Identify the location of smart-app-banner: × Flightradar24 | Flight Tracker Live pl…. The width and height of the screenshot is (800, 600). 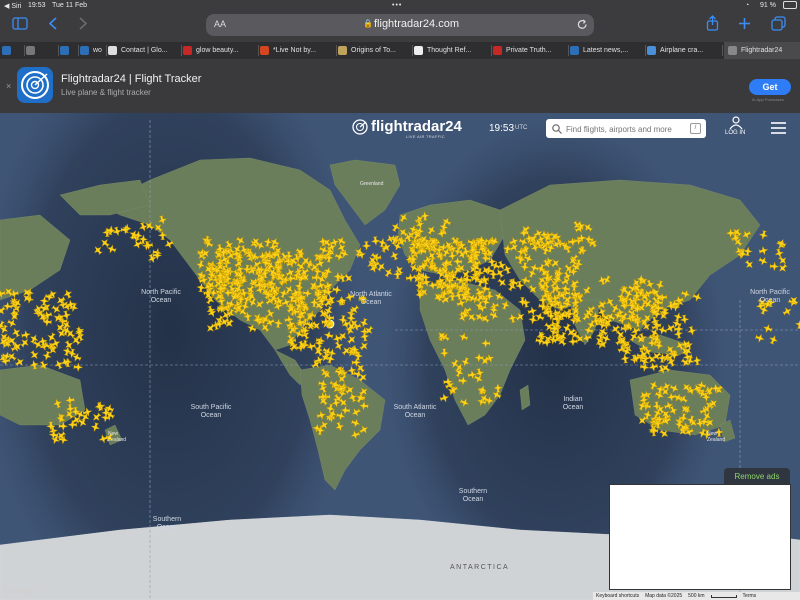
(400, 86).